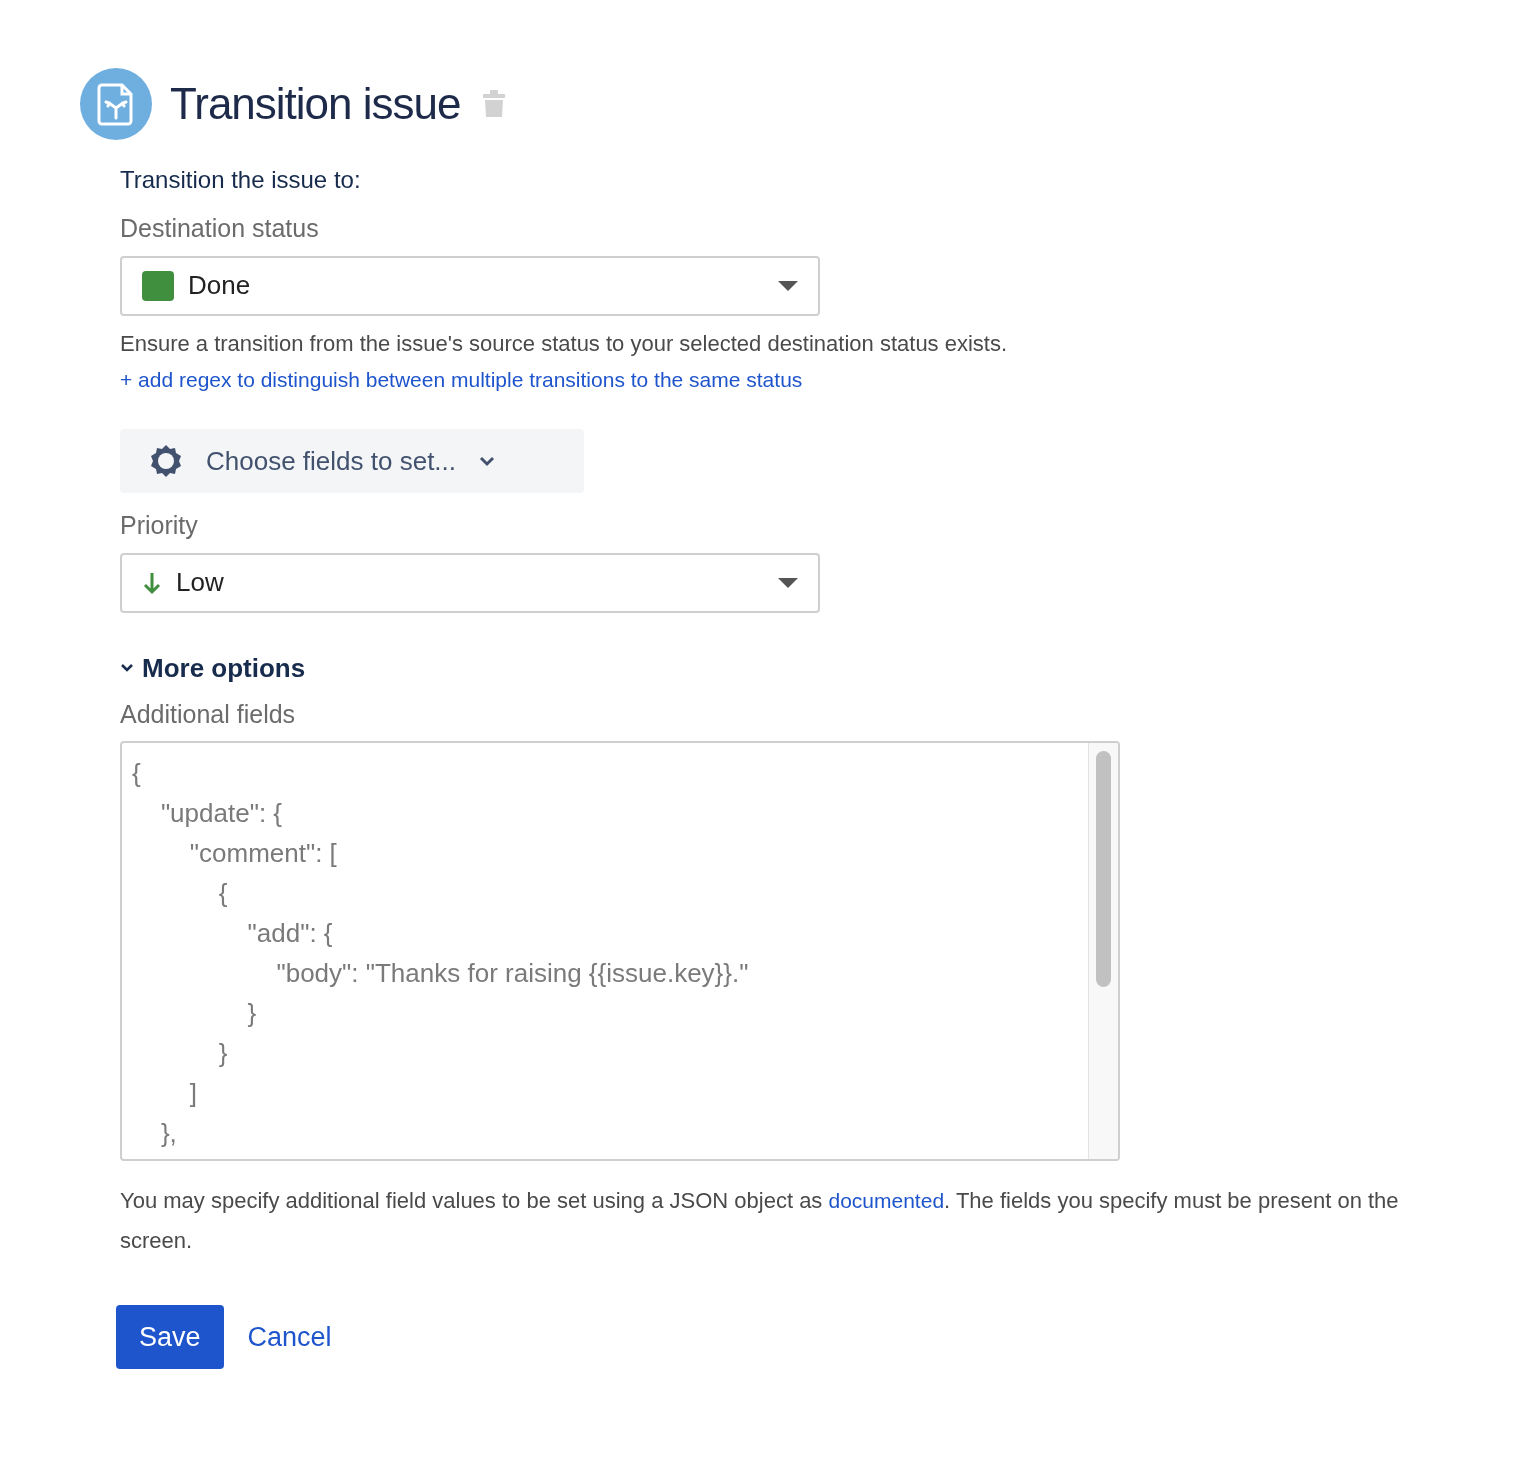 The image size is (1520, 1484). Describe the element at coordinates (208, 714) in the screenshot. I see `field-label: Additional fields` at that location.